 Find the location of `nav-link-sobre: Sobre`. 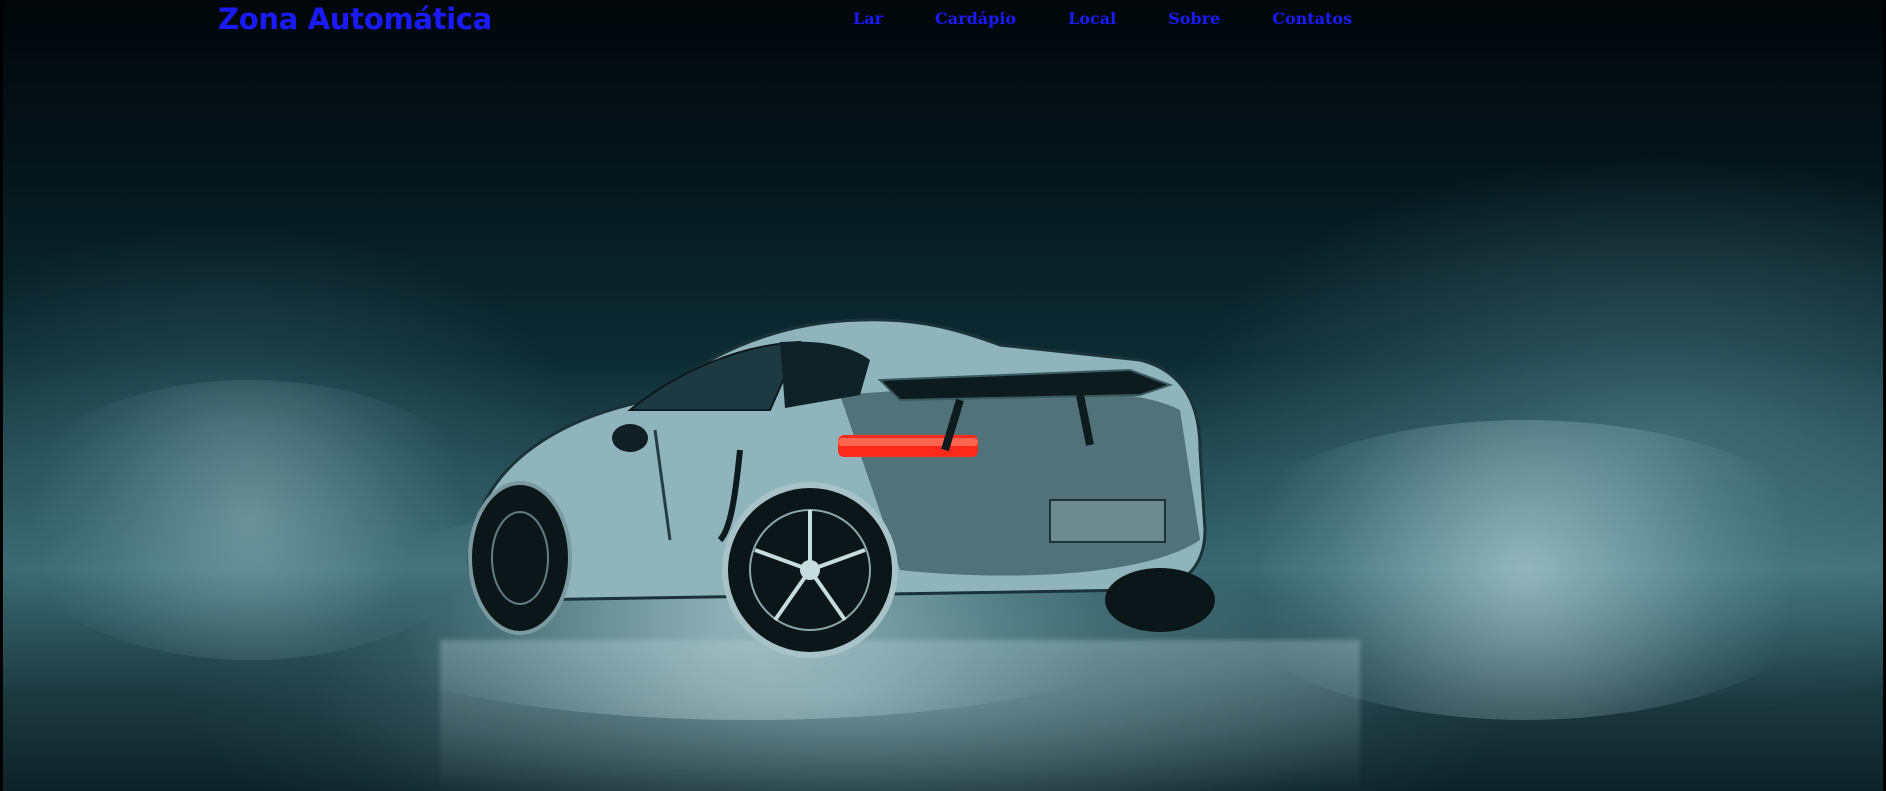

nav-link-sobre: Sobre is located at coordinates (1194, 18).